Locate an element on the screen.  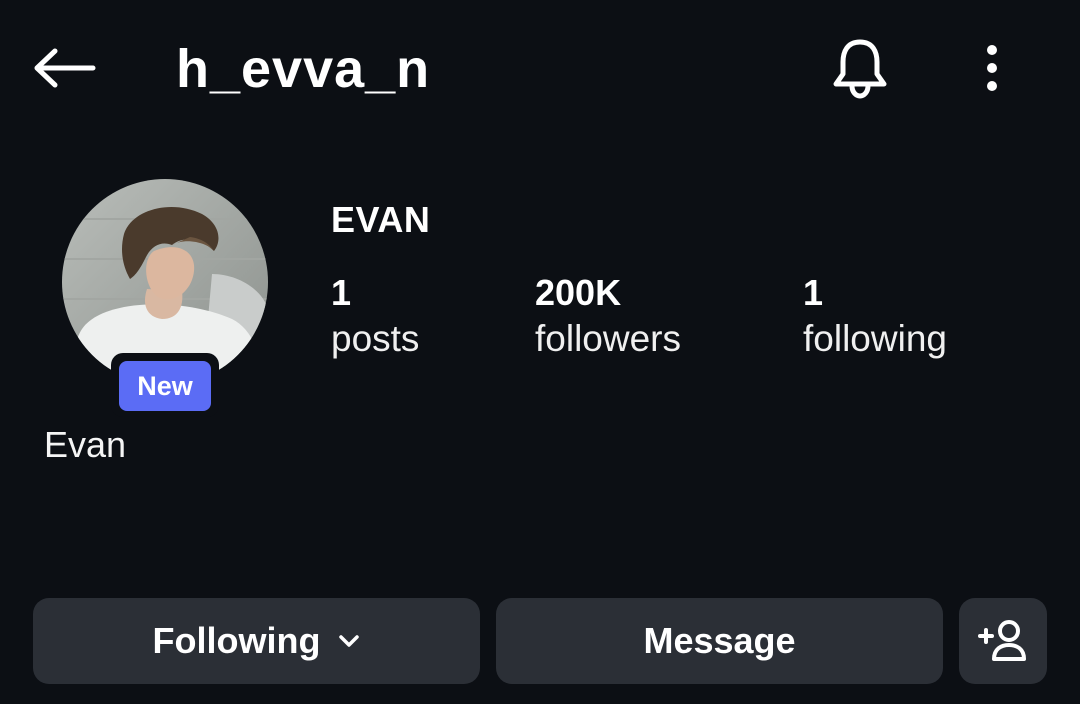
back-button is located at coordinates (65, 68).